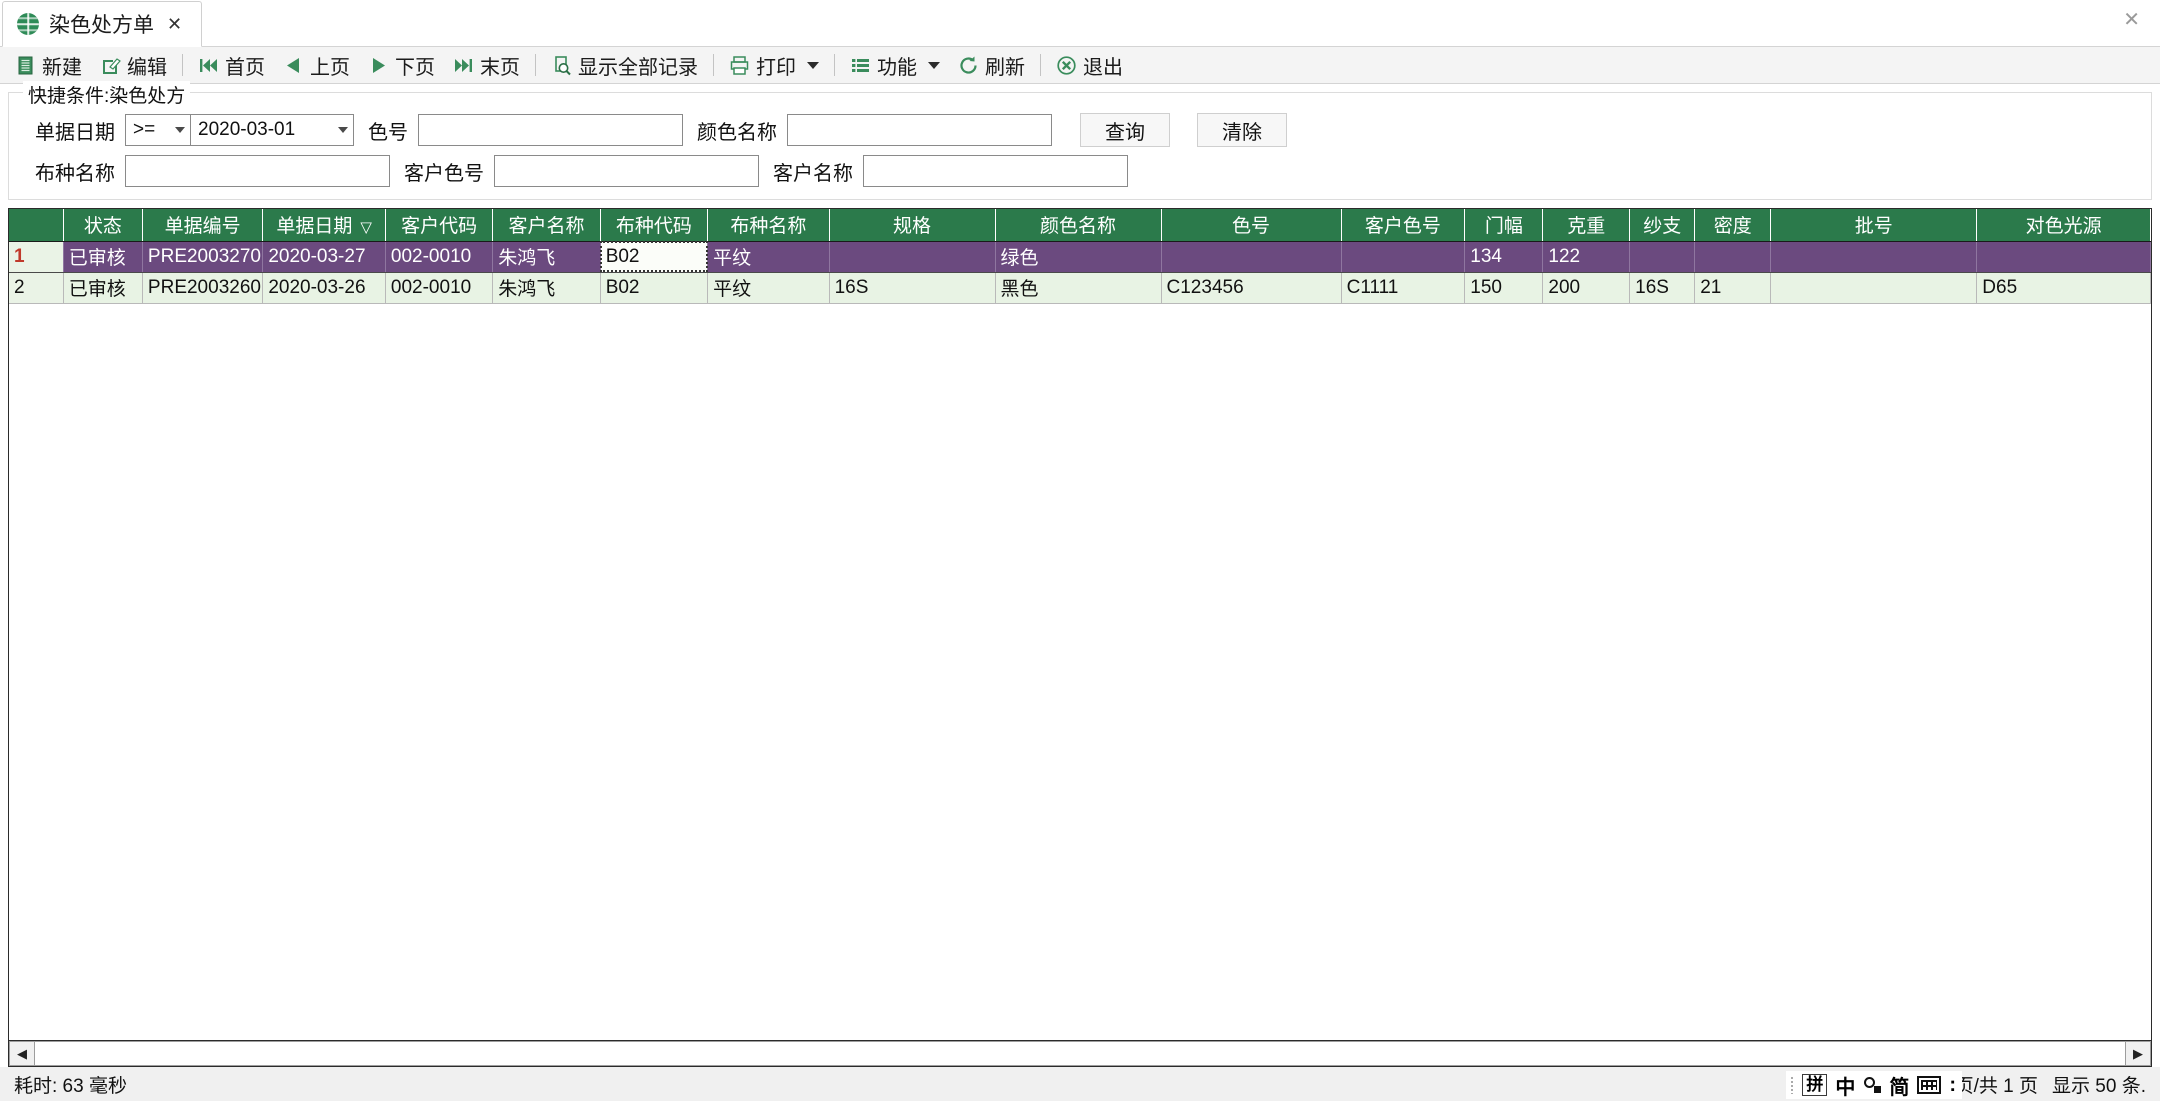  Describe the element at coordinates (439, 225) in the screenshot. I see `column-header-3: 客户代码` at that location.